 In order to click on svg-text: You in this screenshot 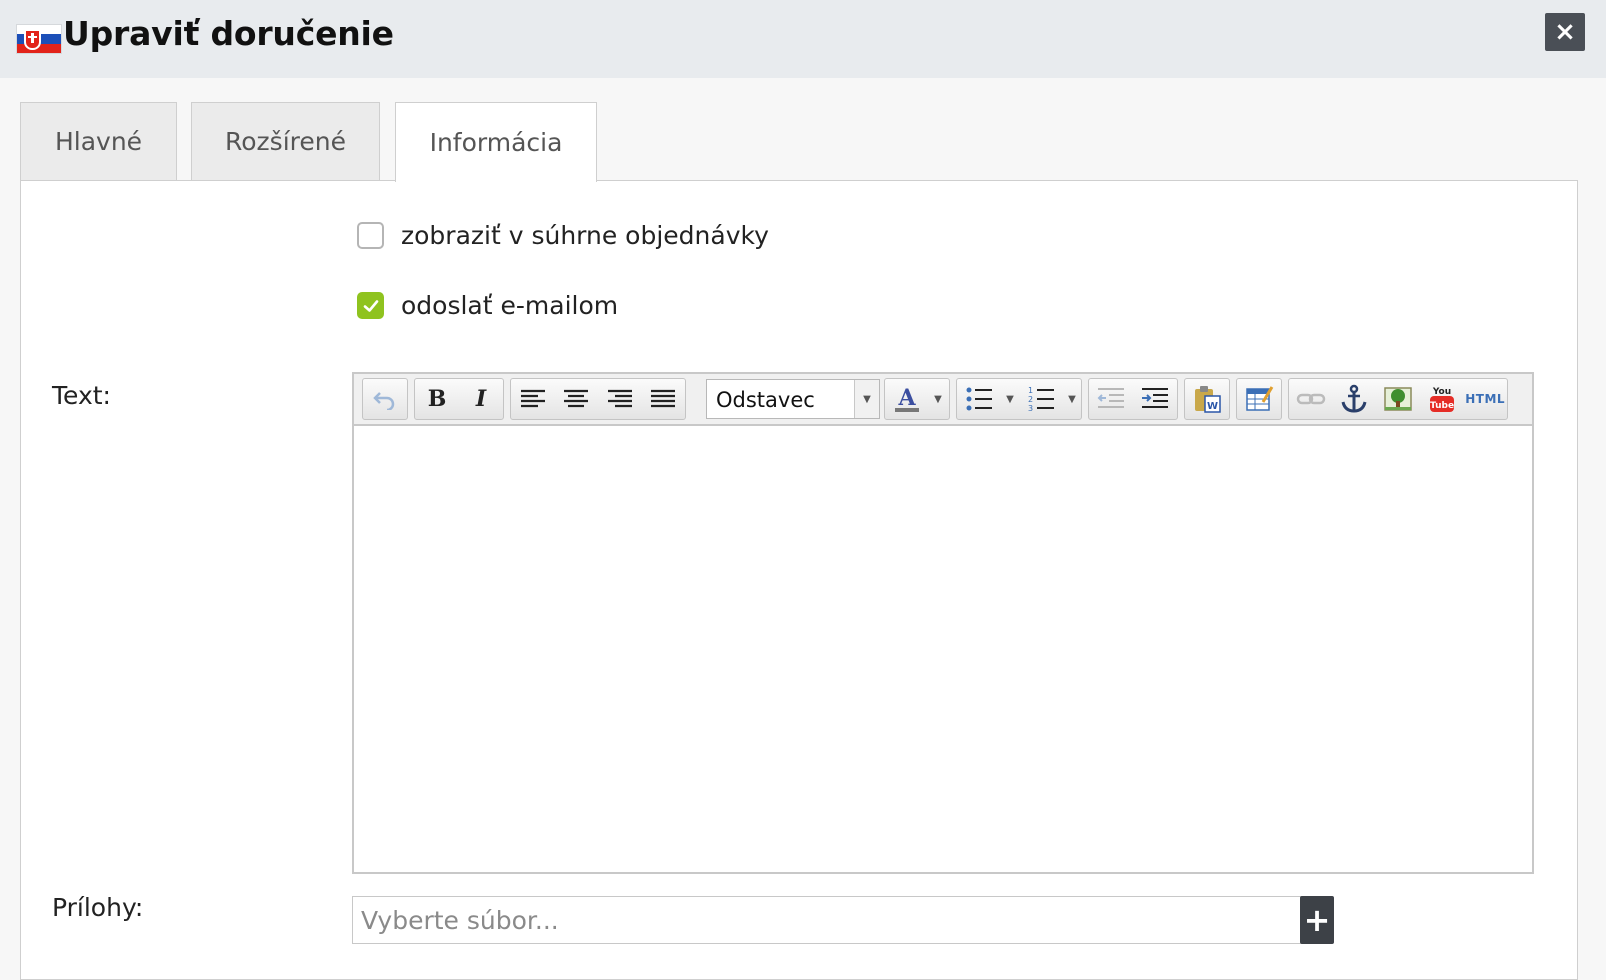, I will do `click(1440, 392)`.